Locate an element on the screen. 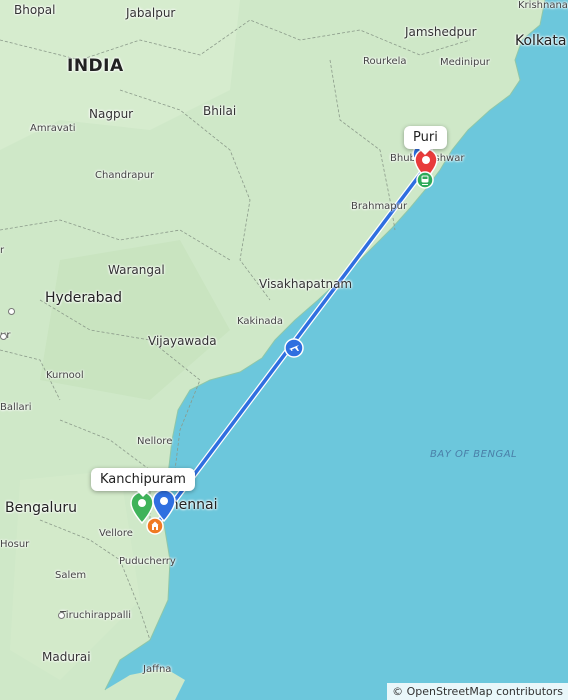 The width and height of the screenshot is (568, 700). airplane-icon is located at coordinates (294, 350).